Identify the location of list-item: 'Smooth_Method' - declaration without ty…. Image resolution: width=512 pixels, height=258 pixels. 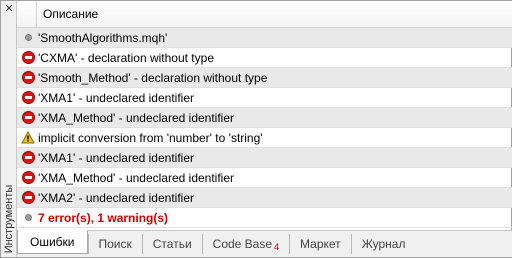
(264, 78).